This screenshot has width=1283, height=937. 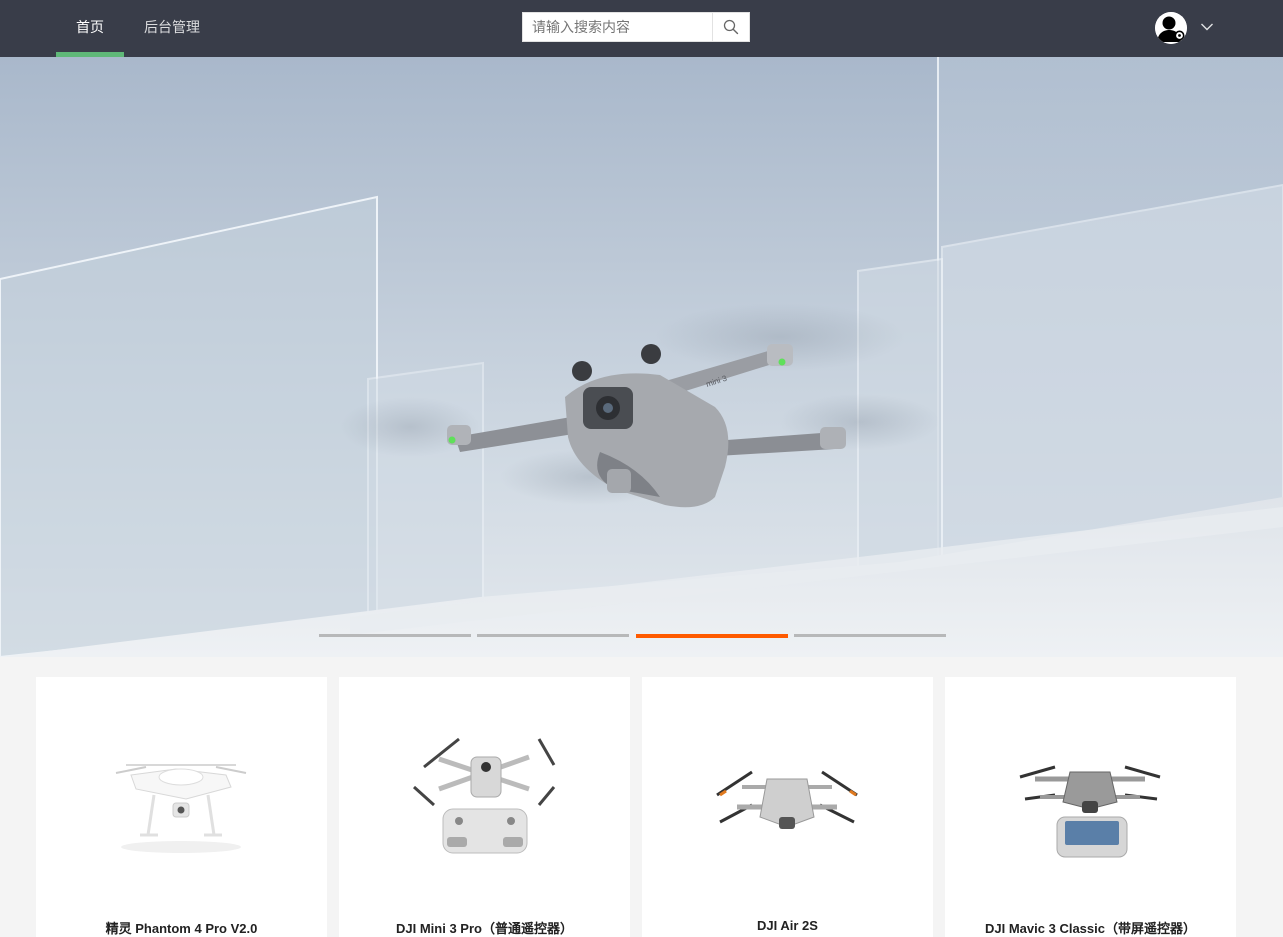 I want to click on product-card: DJI Mavic 3 Classic（带屏遥控器）, so click(x=1090, y=807).